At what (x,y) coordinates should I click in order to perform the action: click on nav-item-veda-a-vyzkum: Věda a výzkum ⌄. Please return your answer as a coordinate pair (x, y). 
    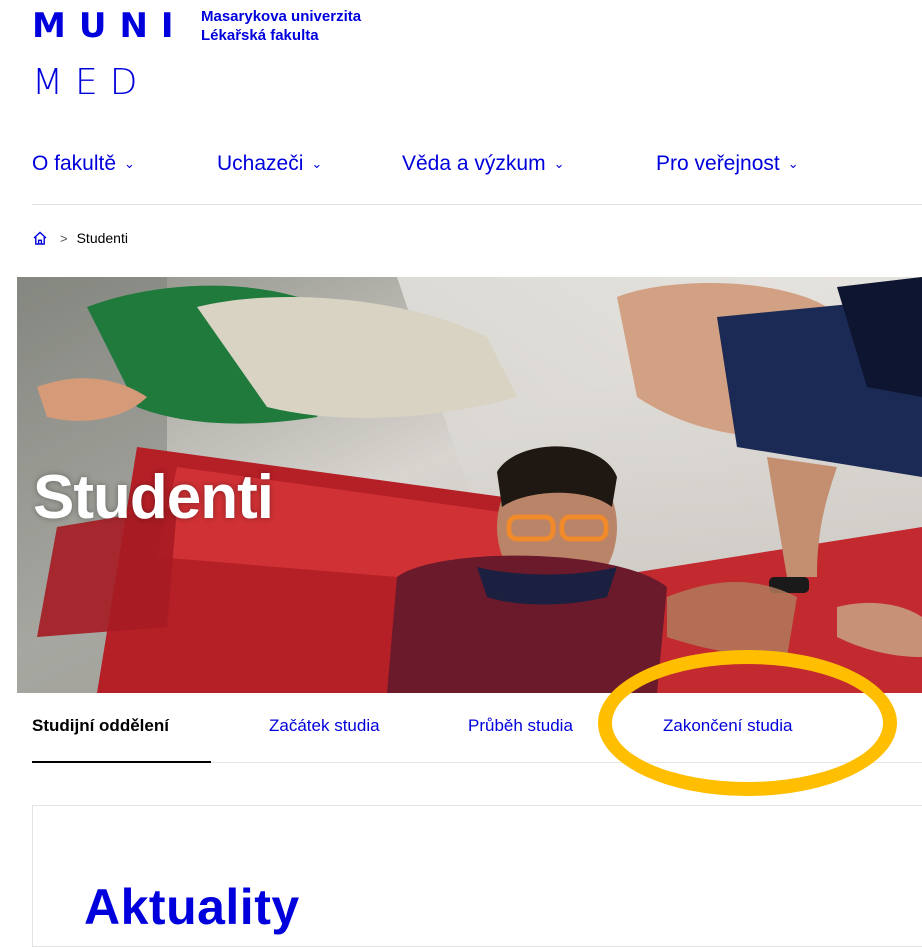
    Looking at the image, I should click on (483, 164).